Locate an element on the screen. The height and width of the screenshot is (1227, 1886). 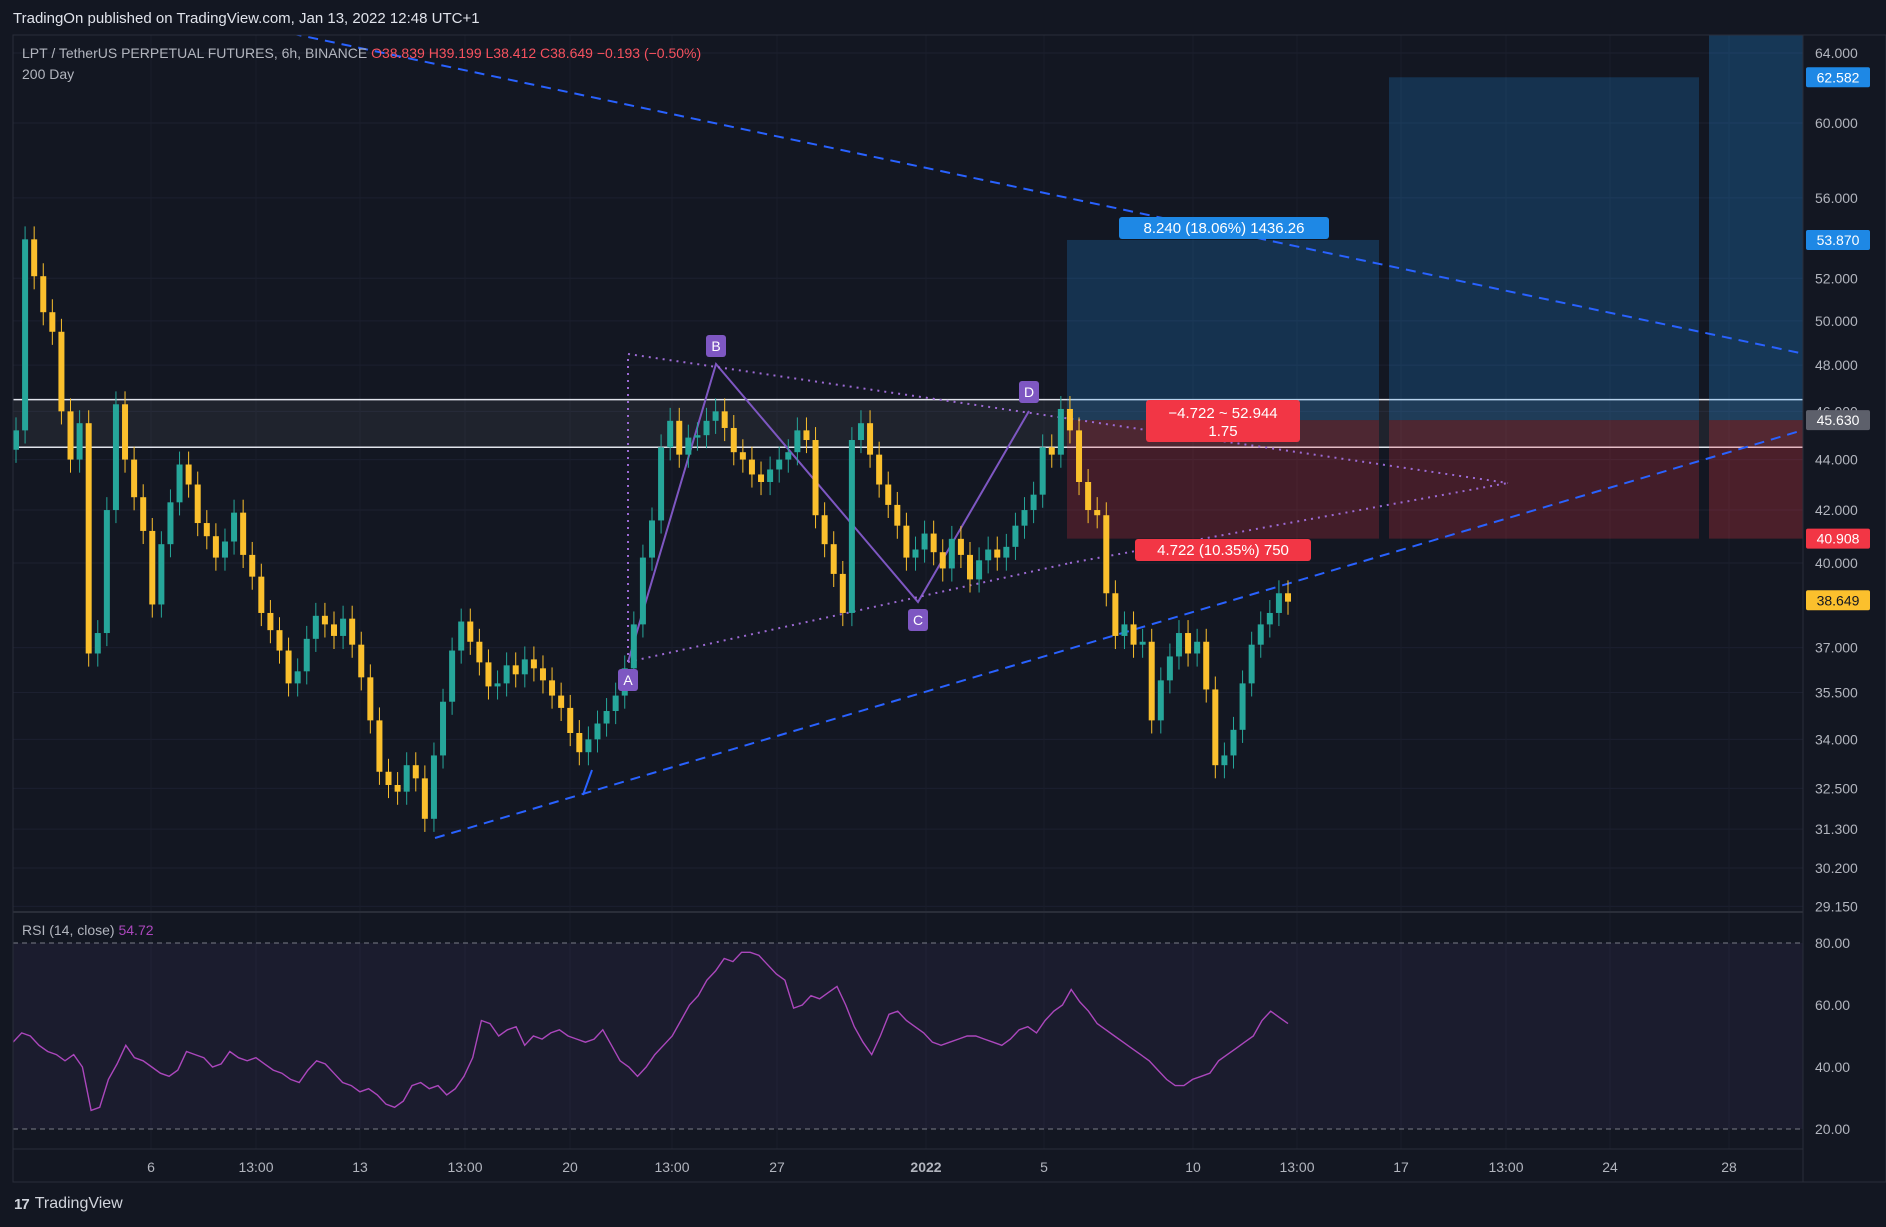
price-tick-label: 32.500 is located at coordinates (1836, 788).